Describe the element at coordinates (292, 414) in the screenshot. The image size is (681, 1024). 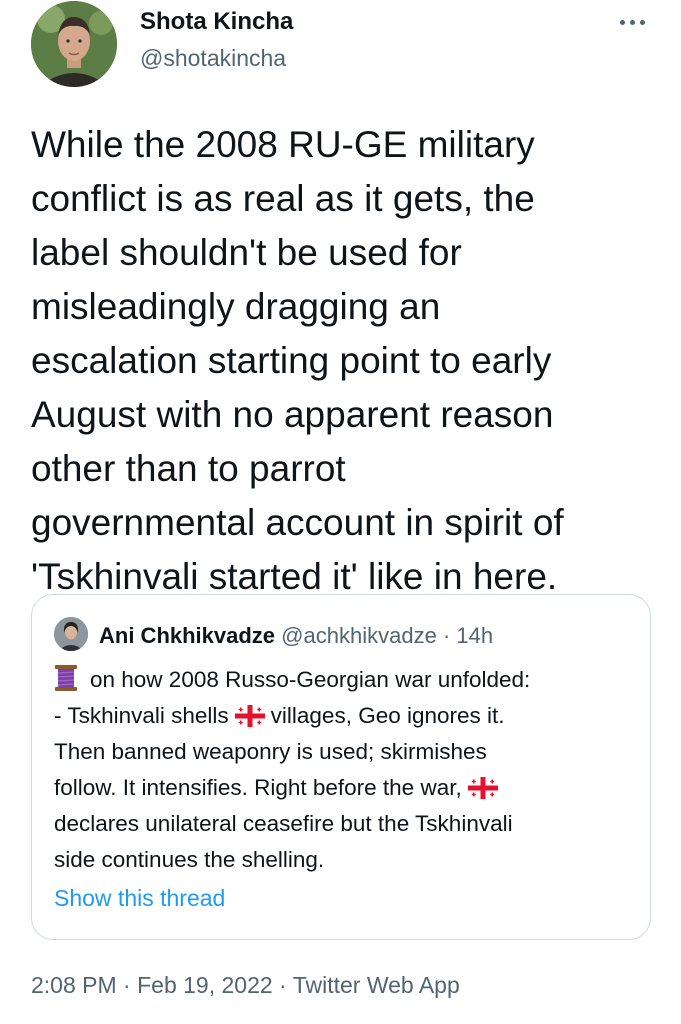
I see `tweet-text-line: August with no apparent reason` at that location.